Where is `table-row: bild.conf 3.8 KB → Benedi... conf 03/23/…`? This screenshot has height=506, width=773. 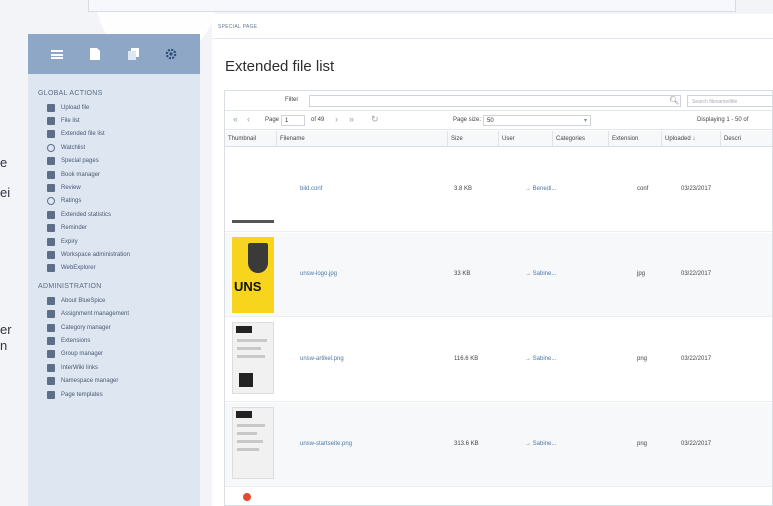 table-row: bild.conf 3.8 KB → Benedi... conf 03/23/… is located at coordinates (498, 190).